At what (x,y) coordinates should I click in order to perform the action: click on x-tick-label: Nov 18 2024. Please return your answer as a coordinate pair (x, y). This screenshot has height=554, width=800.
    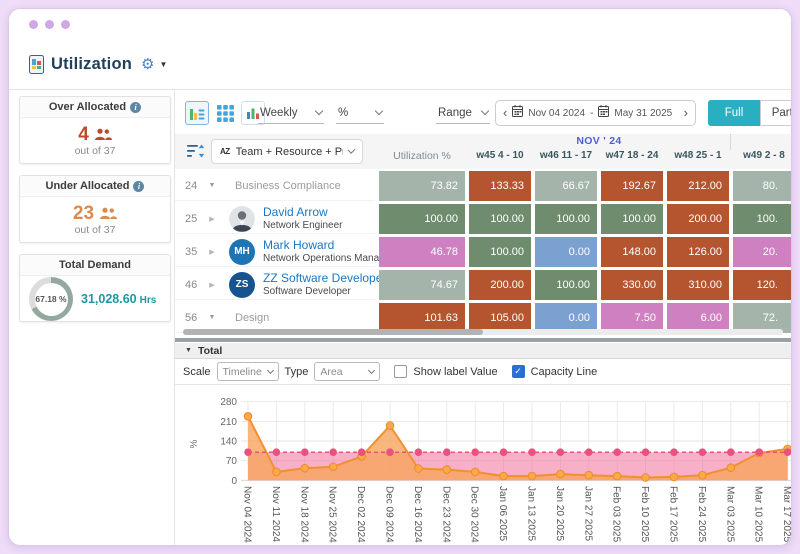
    Looking at the image, I should click on (303, 514).